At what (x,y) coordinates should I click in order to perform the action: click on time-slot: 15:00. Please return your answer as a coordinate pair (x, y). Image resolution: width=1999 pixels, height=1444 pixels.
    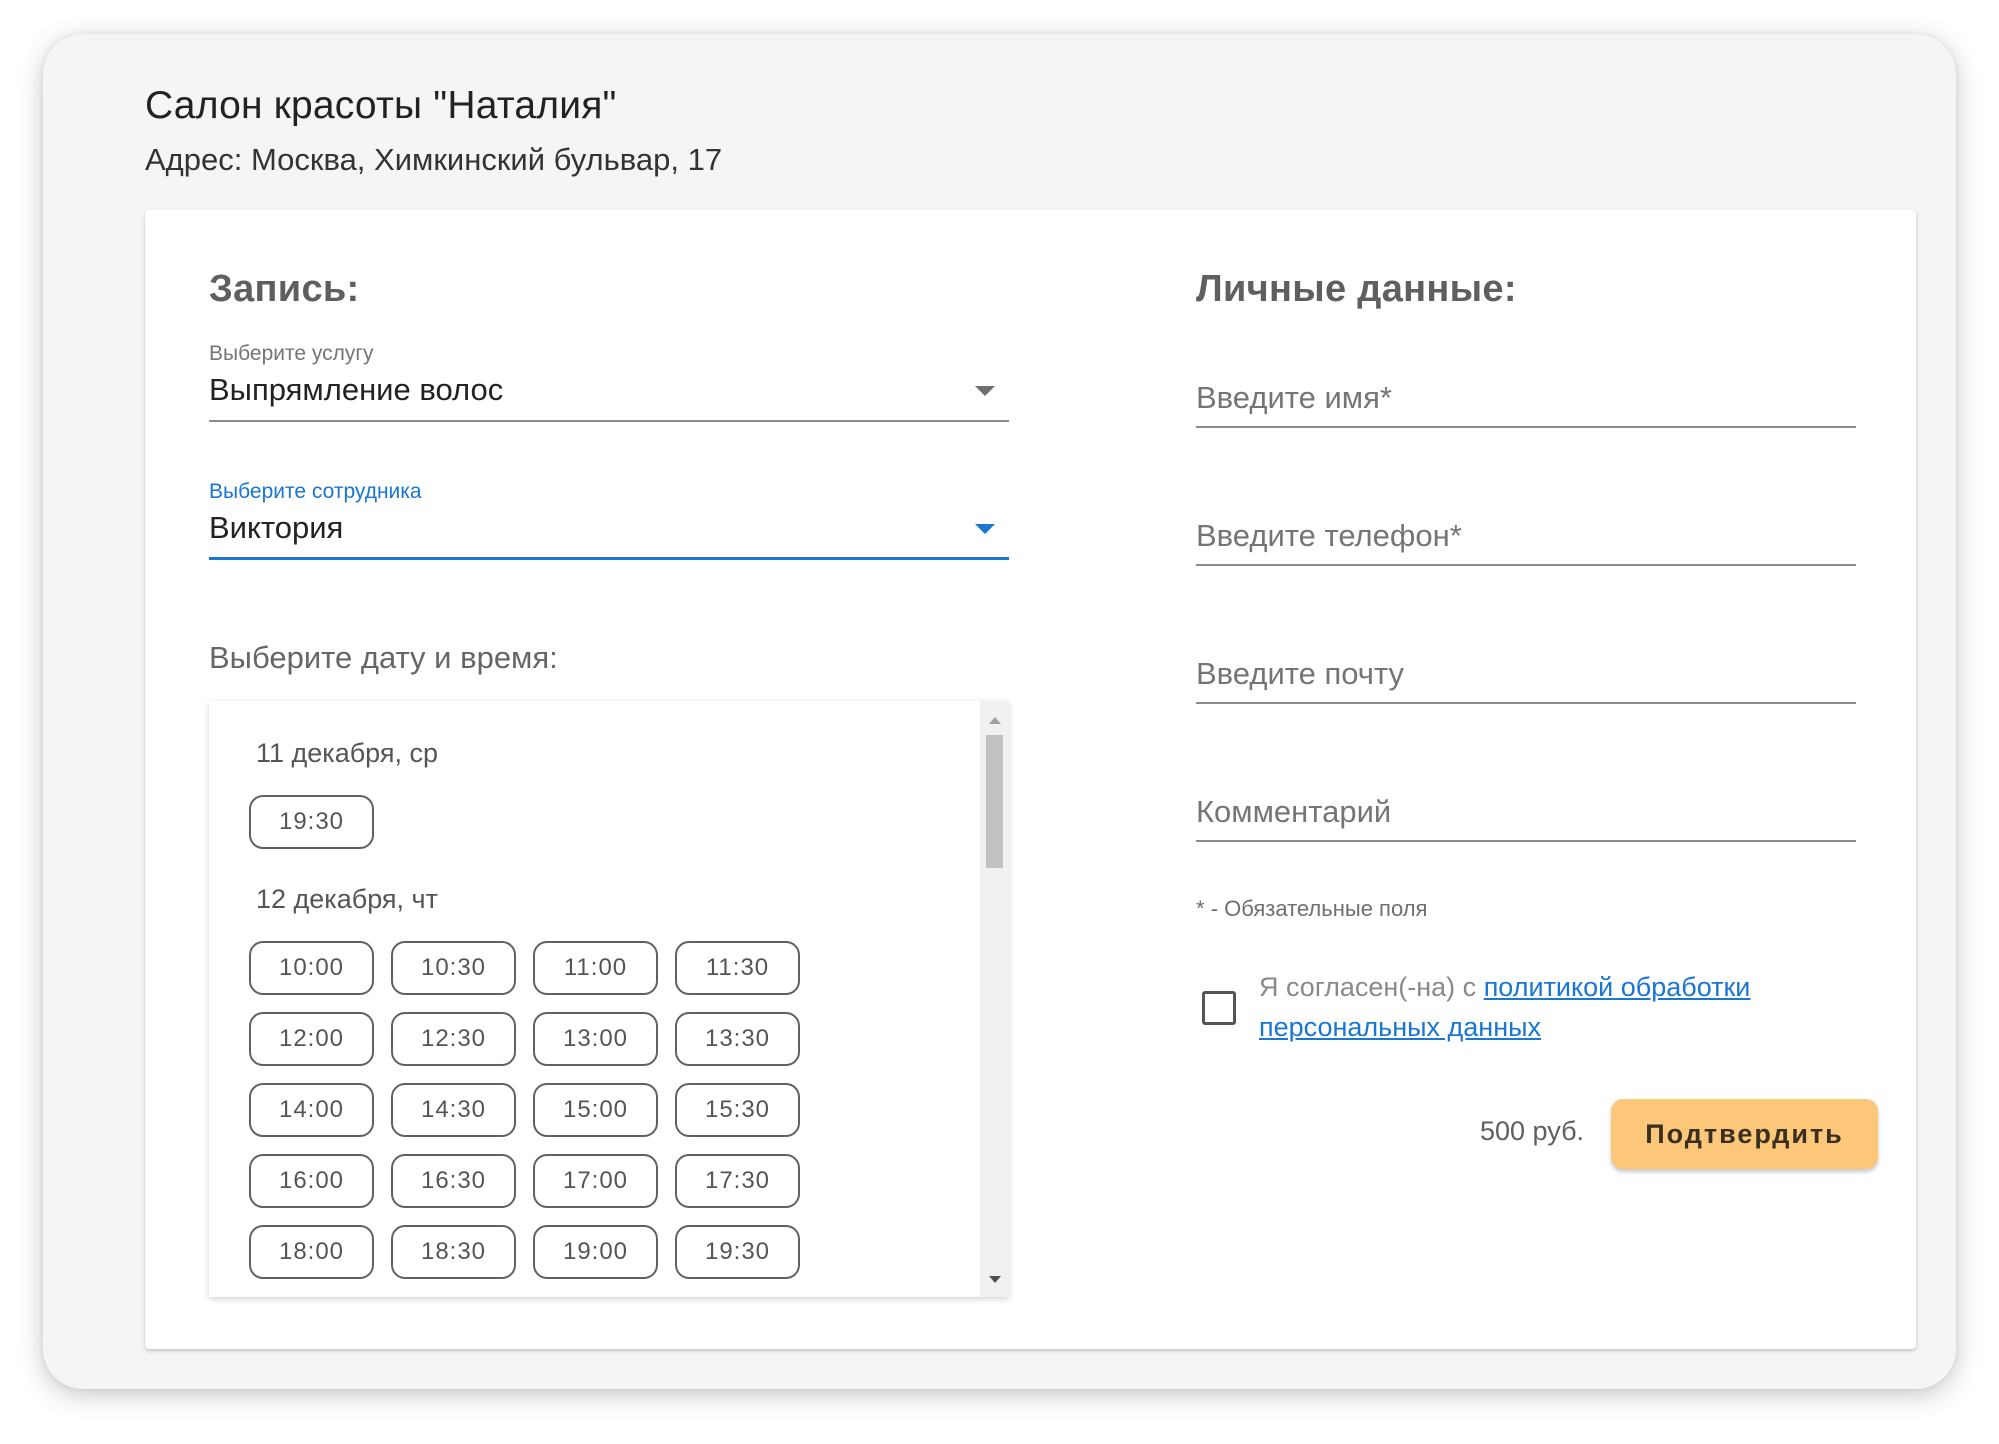
    Looking at the image, I should click on (595, 1110).